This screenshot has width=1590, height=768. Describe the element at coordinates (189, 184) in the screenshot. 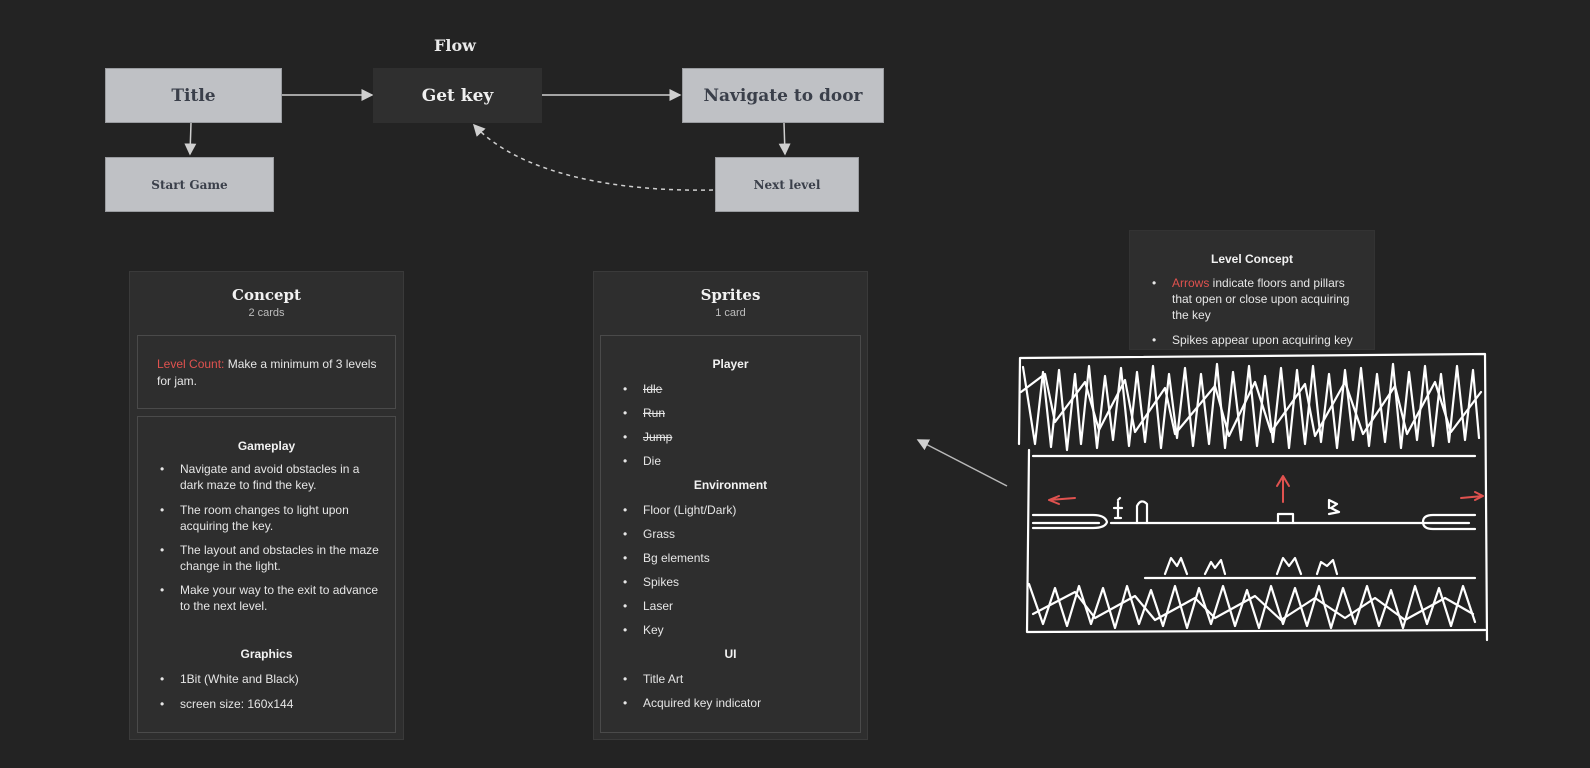

I see `flow-box-start-game: Start Game` at that location.